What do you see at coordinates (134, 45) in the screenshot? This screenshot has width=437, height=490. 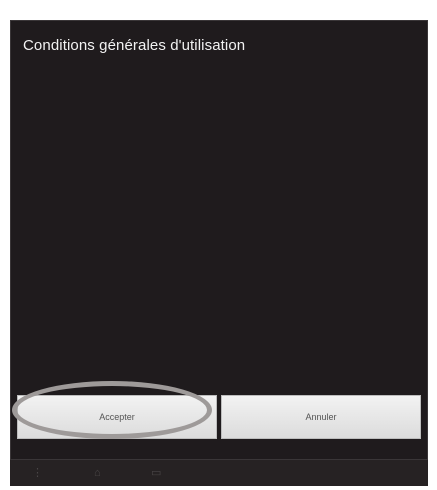 I see `dialog-title: Conditions générales d'utilisation` at bounding box center [134, 45].